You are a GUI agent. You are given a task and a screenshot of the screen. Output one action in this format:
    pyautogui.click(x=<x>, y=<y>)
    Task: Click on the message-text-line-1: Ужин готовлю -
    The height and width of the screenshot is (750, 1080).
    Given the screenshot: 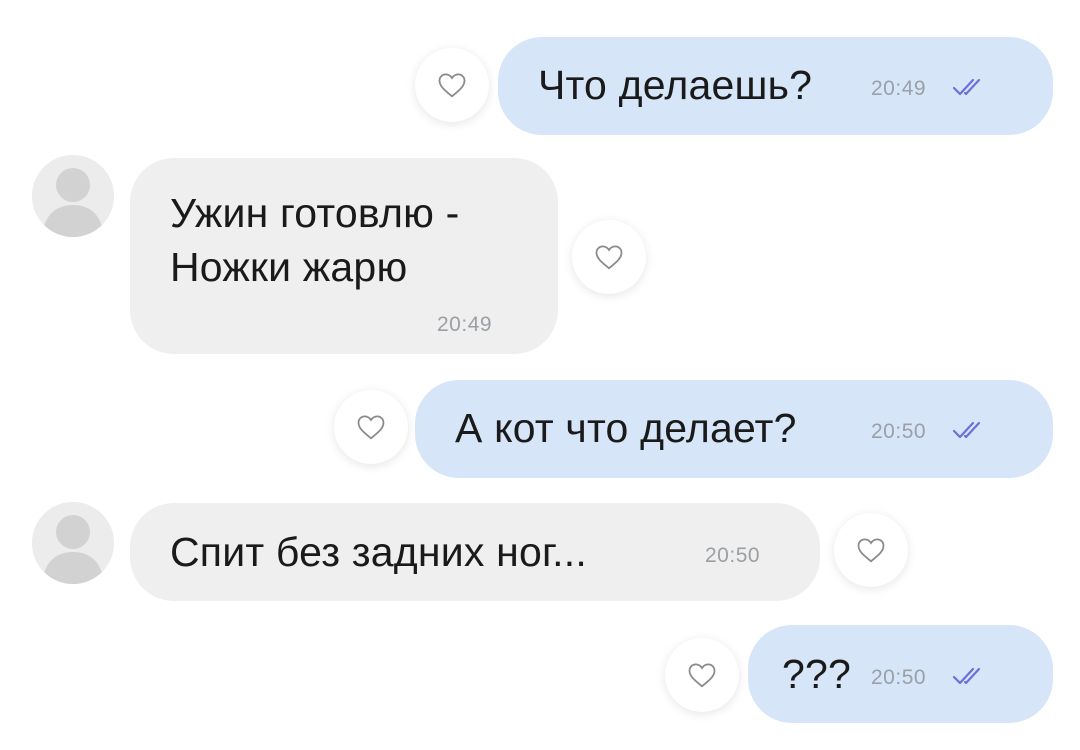 What is the action you would take?
    pyautogui.click(x=315, y=213)
    